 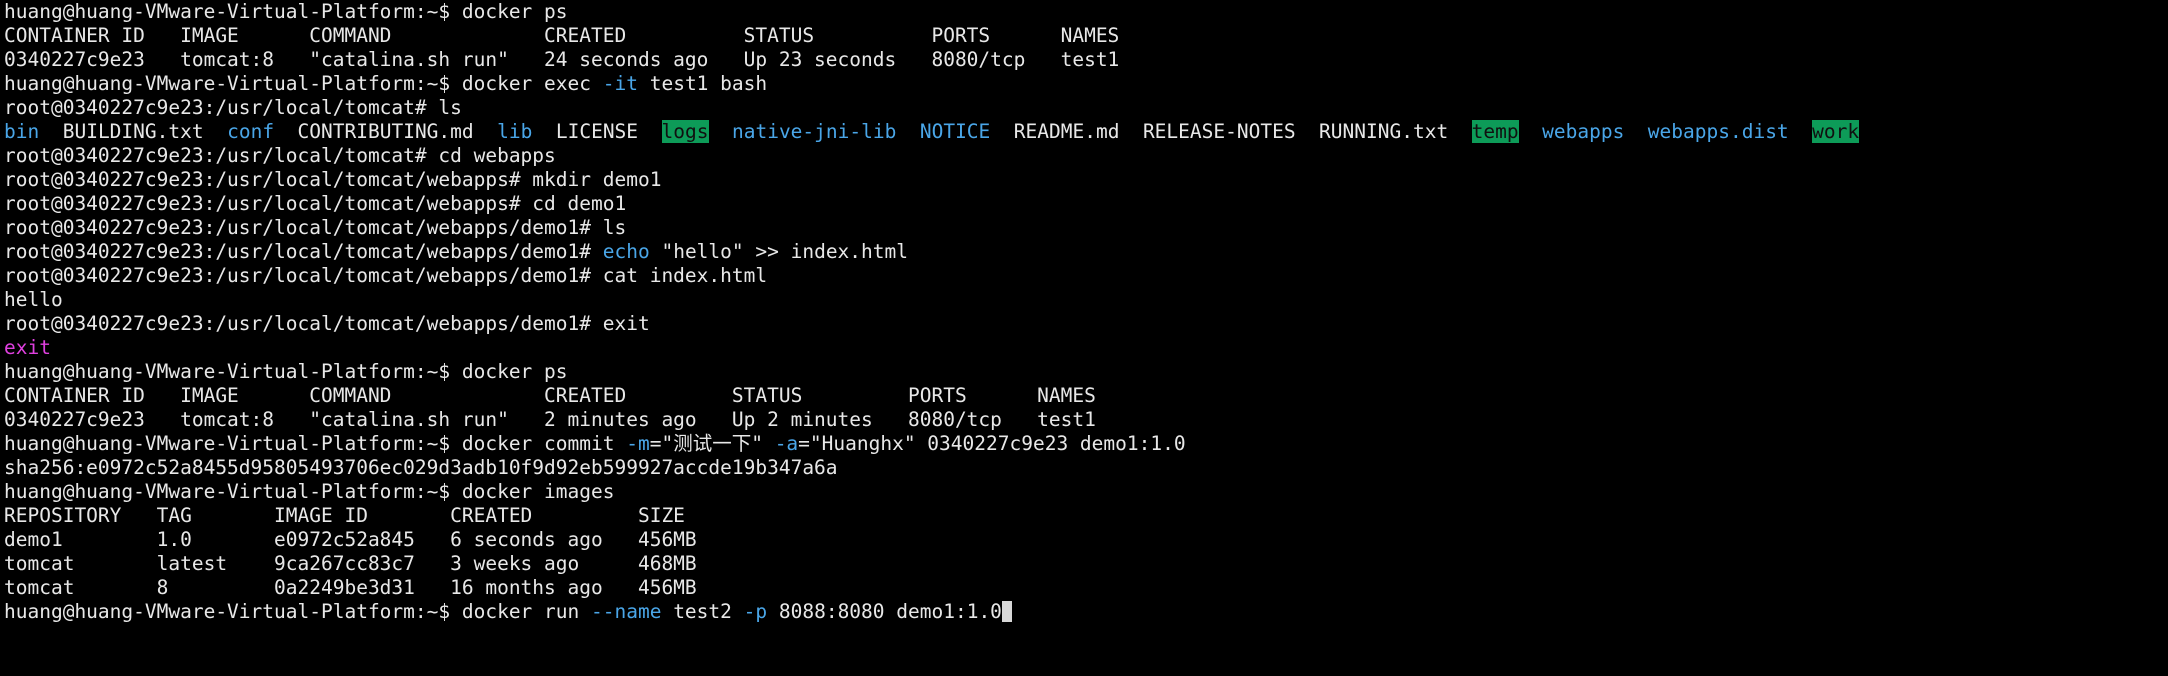 What do you see at coordinates (33, 299) in the screenshot?
I see `terminal-text: hello` at bounding box center [33, 299].